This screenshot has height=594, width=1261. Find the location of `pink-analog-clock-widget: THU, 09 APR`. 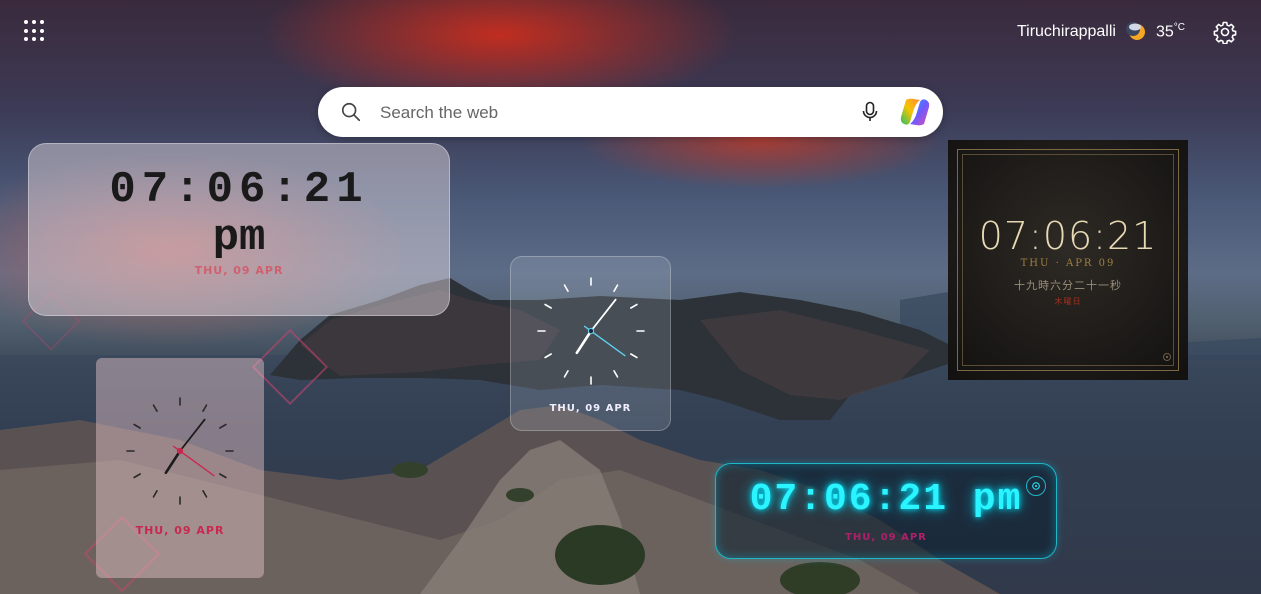

pink-analog-clock-widget: THU, 09 APR is located at coordinates (180, 468).